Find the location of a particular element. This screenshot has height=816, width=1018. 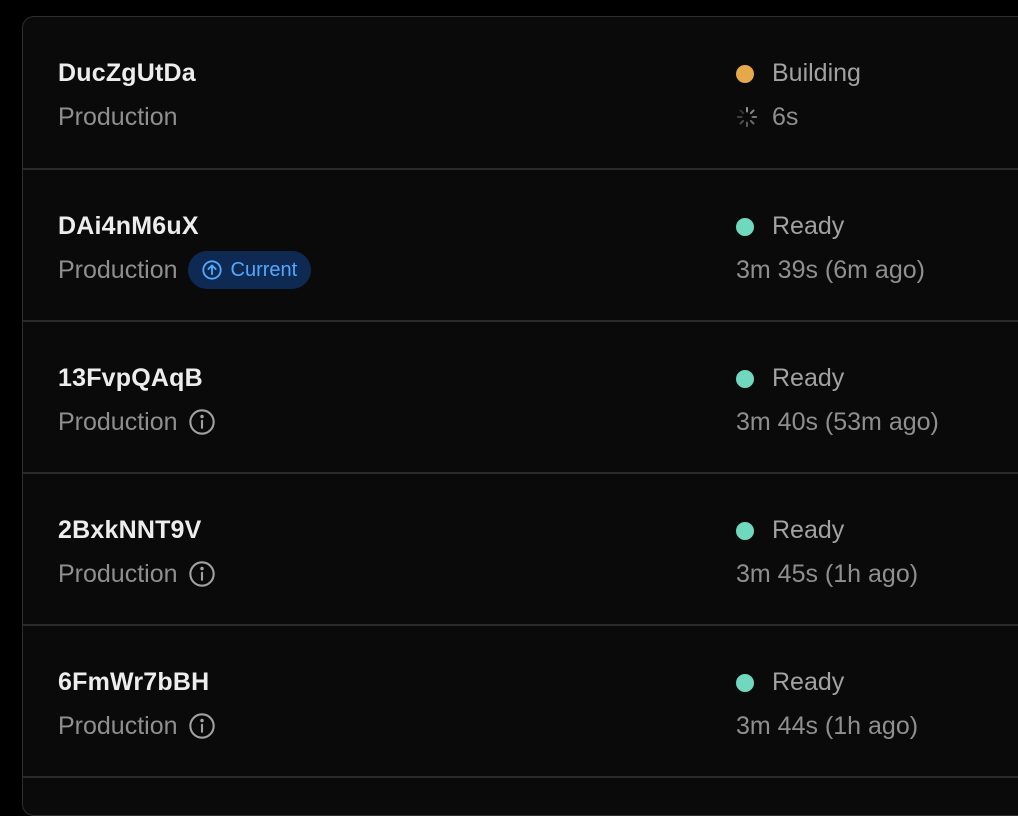

deployment-duration: 3m 40s (53m ago) is located at coordinates (837, 422).